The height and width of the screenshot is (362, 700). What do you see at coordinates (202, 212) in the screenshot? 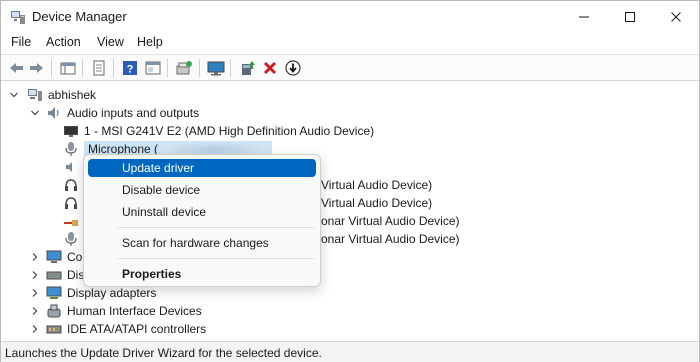
I see `menu-uninstall-device: Uninstall device` at bounding box center [202, 212].